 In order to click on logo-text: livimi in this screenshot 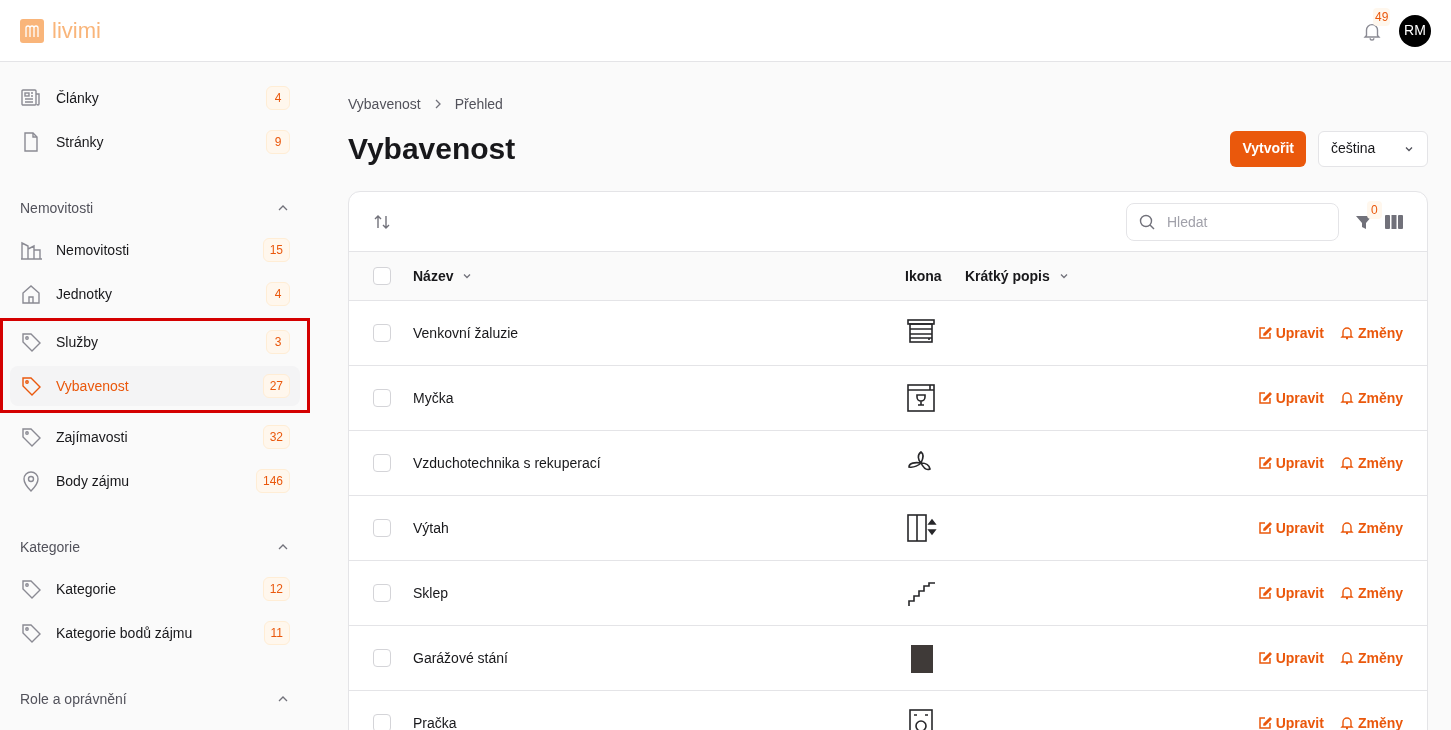, I will do `click(76, 30)`.